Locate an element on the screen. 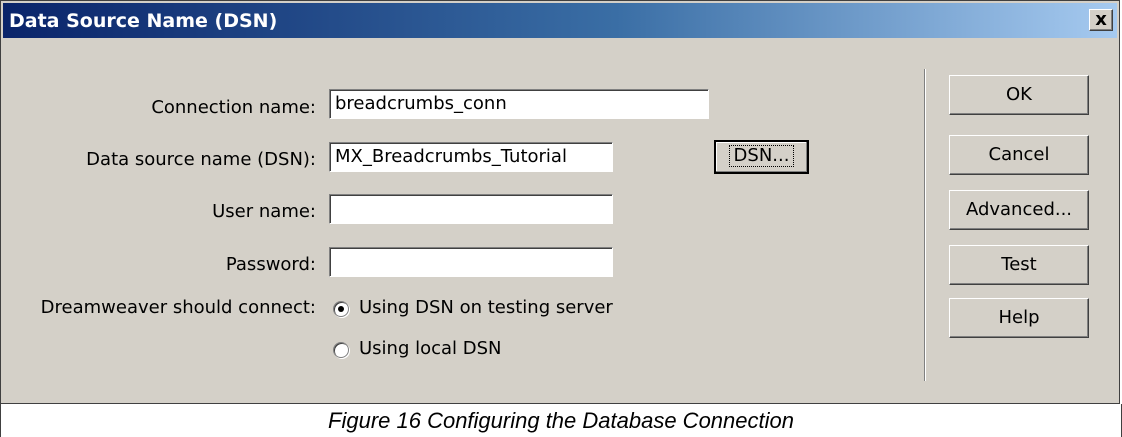 This screenshot has width=1122, height=437. radio-local-dsn is located at coordinates (341, 350).